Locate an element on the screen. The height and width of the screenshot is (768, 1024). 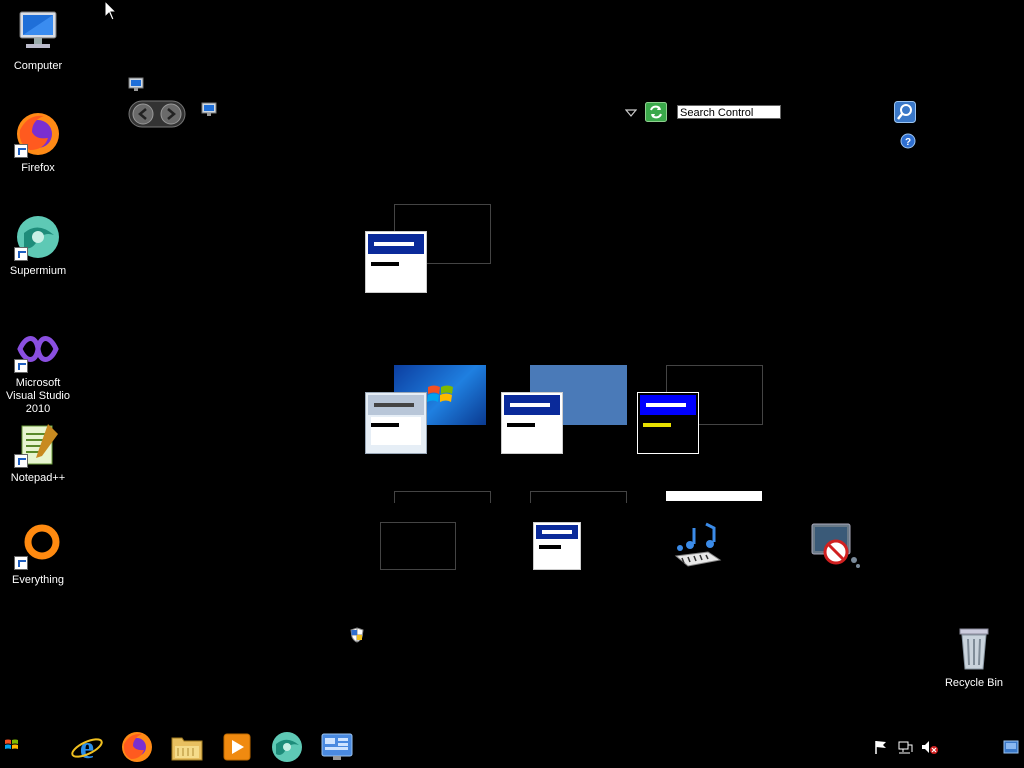
desktop-icon-supermium: Supermium is located at coordinates (38, 245).